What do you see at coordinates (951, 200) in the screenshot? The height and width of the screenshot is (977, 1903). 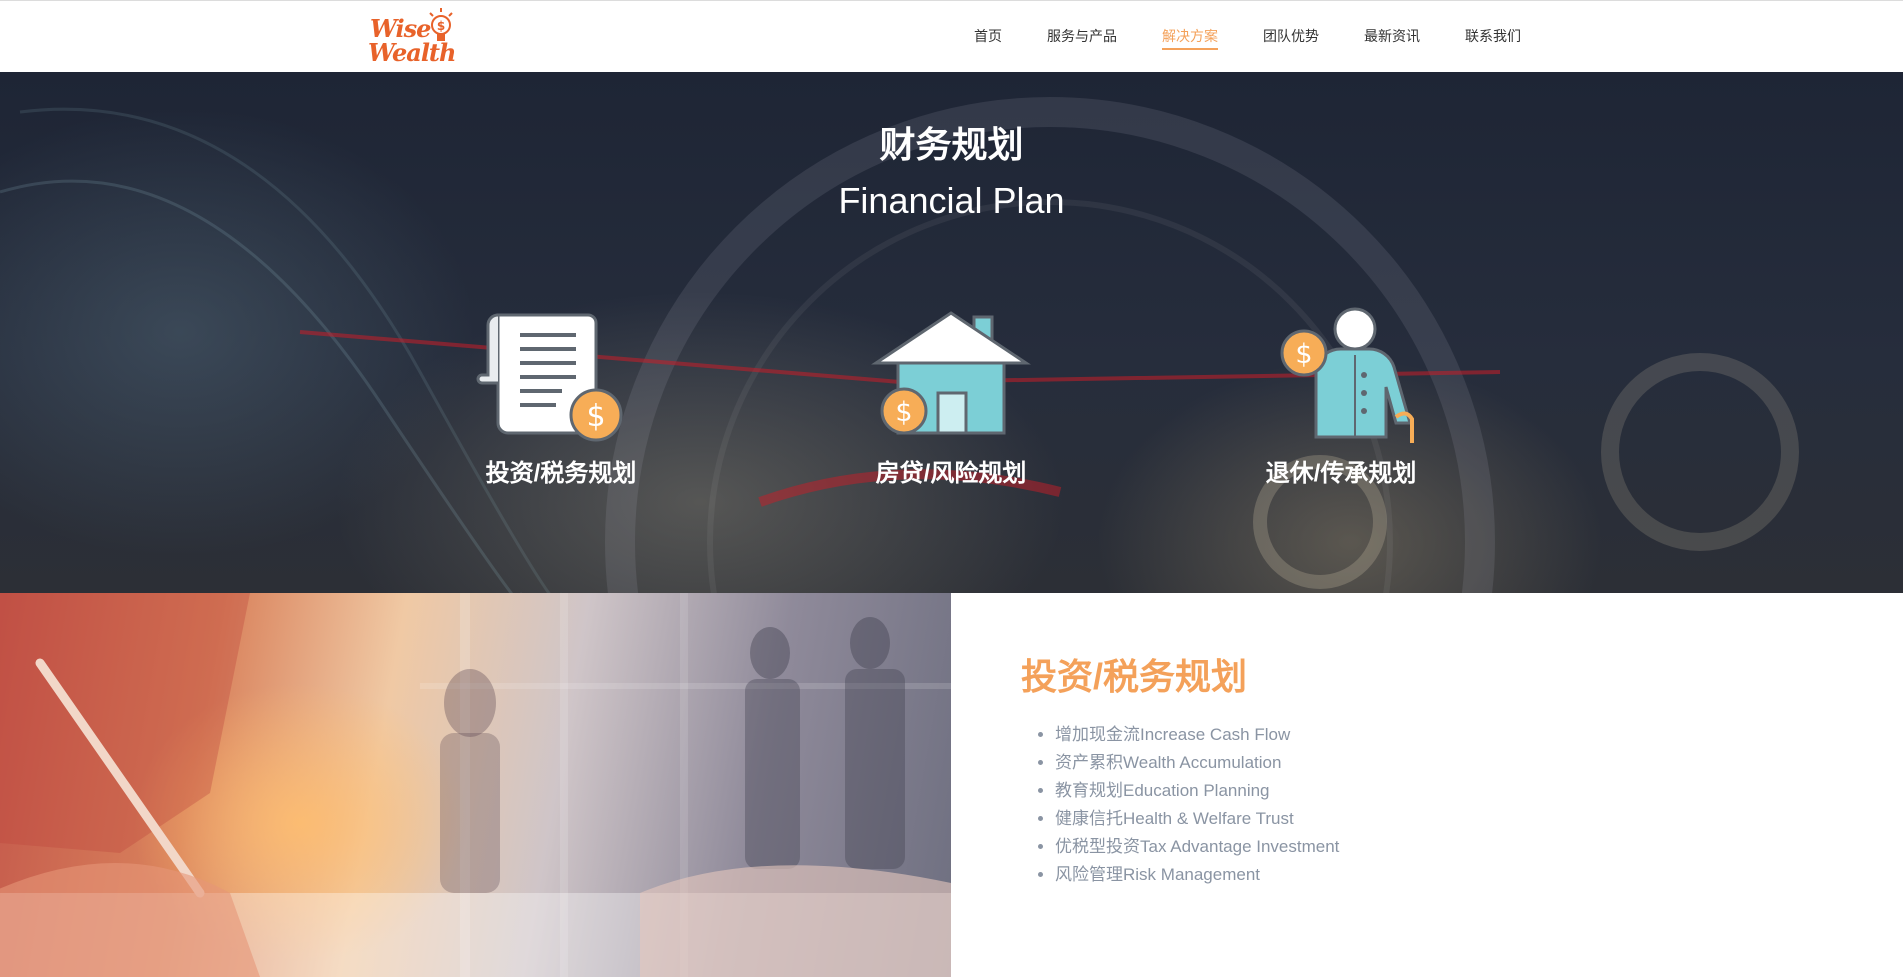 I see `hero-title-english: Financial Plan` at bounding box center [951, 200].